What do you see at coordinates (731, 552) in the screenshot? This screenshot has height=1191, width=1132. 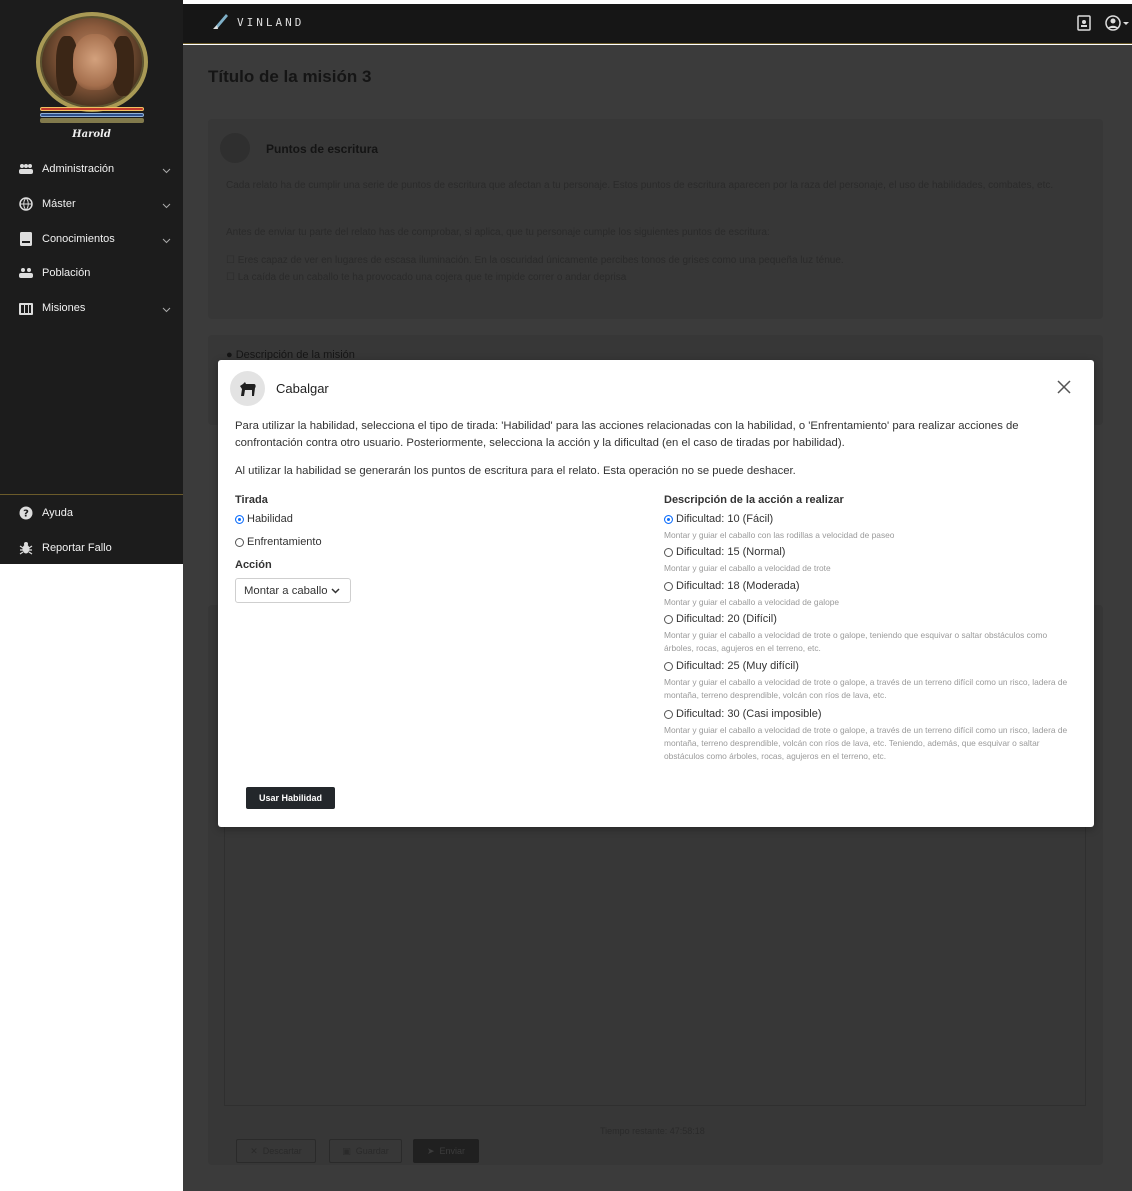 I see `difficulty-label: Dificultad: 15 (Normal)` at bounding box center [731, 552].